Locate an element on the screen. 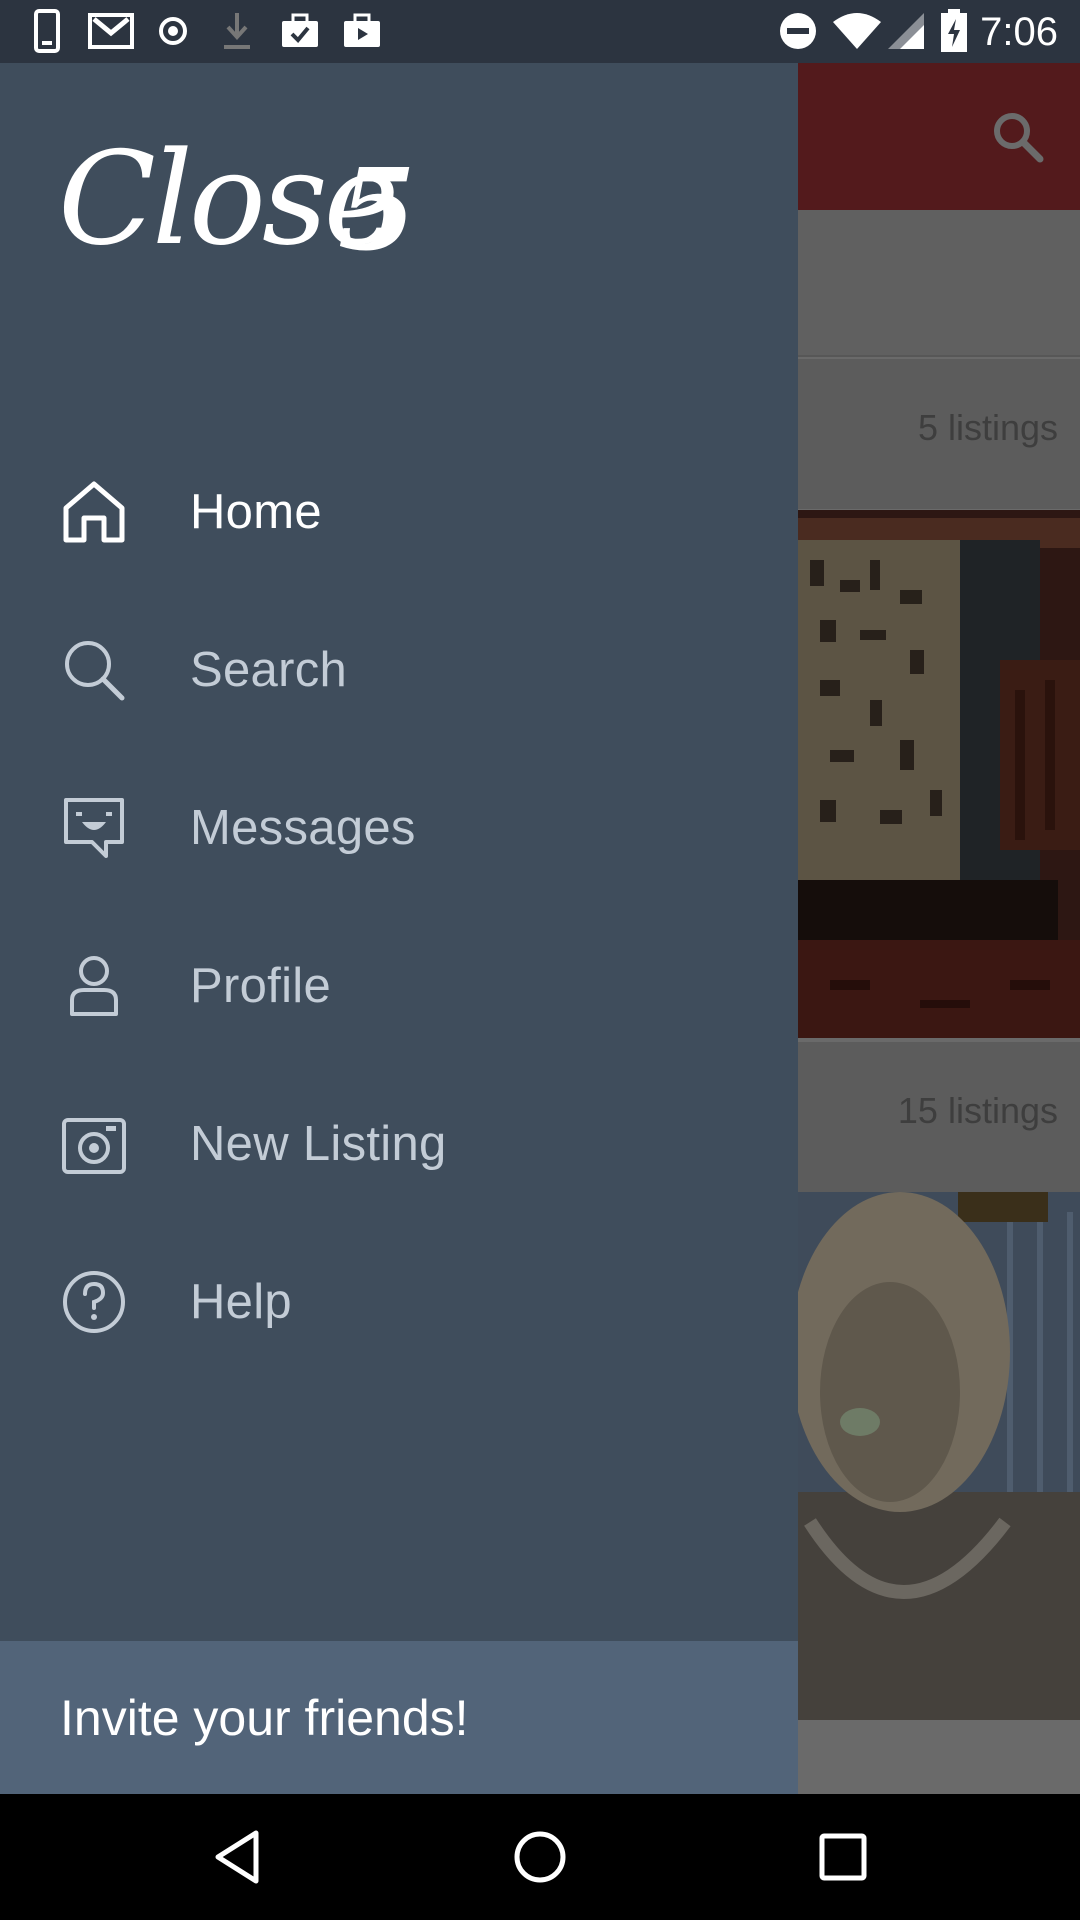 The height and width of the screenshot is (1920, 1080). invite-friends-button: Invite your friends! is located at coordinates (399, 1717).